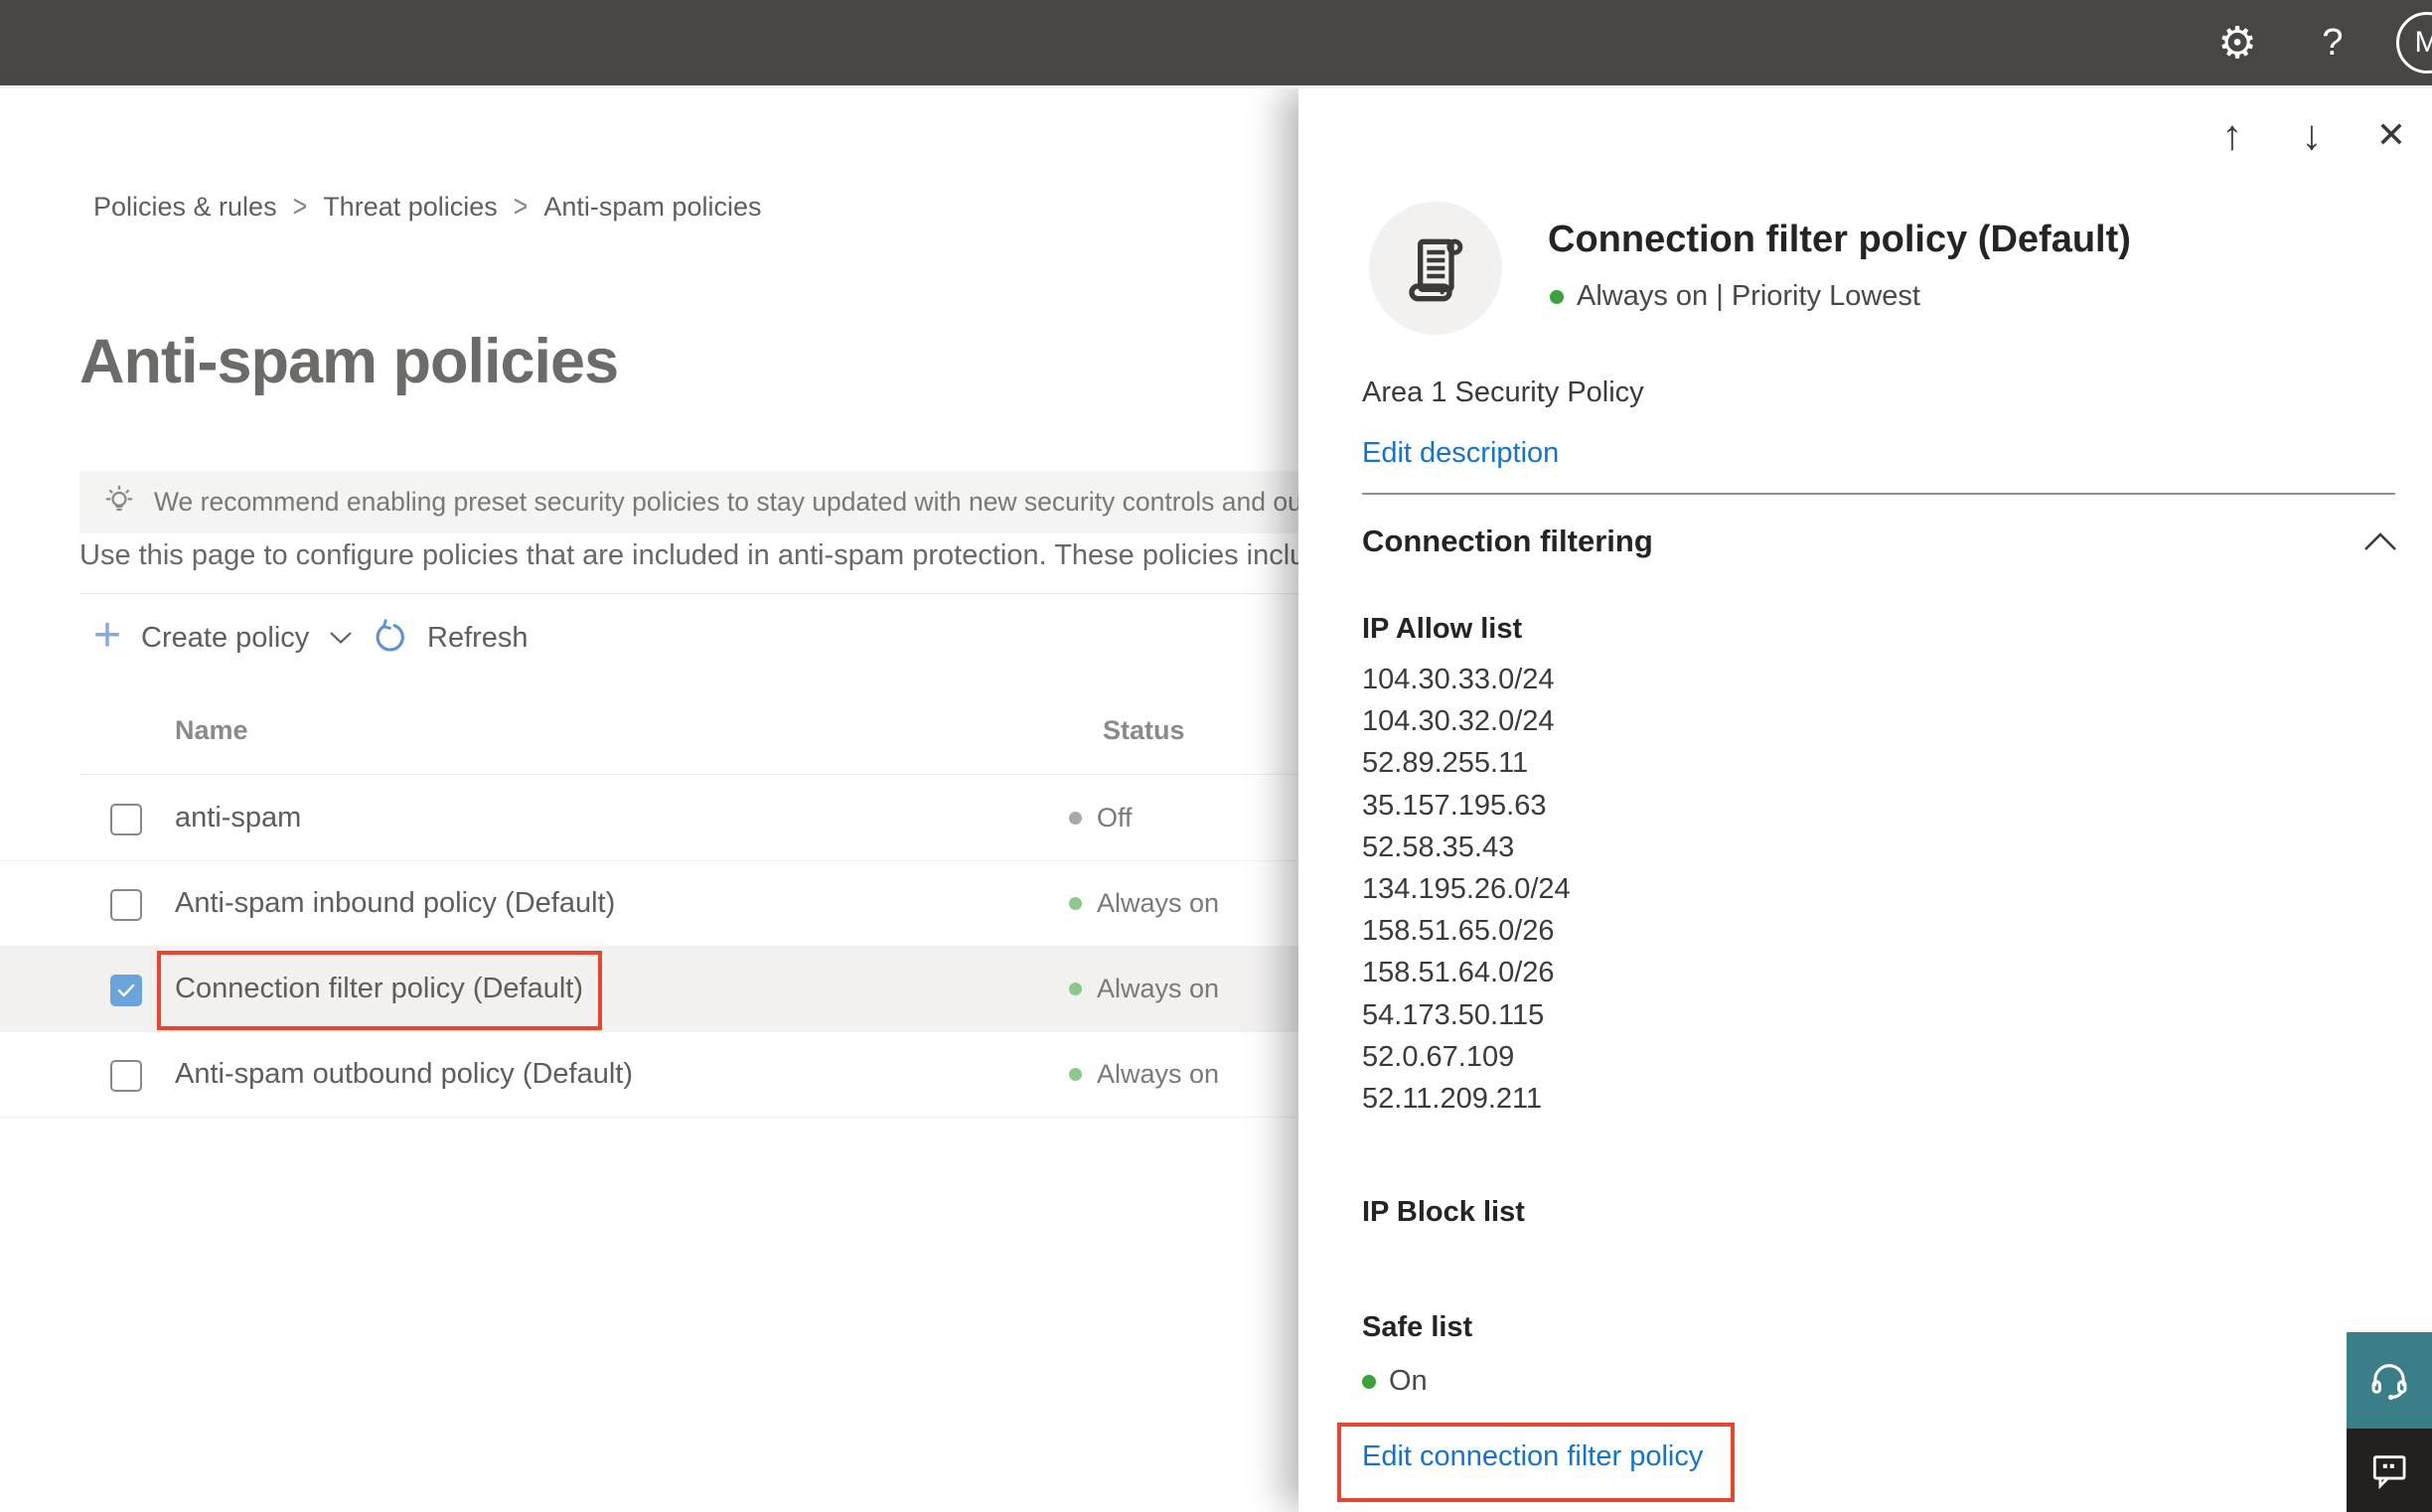  Describe the element at coordinates (349, 361) in the screenshot. I see `page-title: Anti-spam policies` at that location.